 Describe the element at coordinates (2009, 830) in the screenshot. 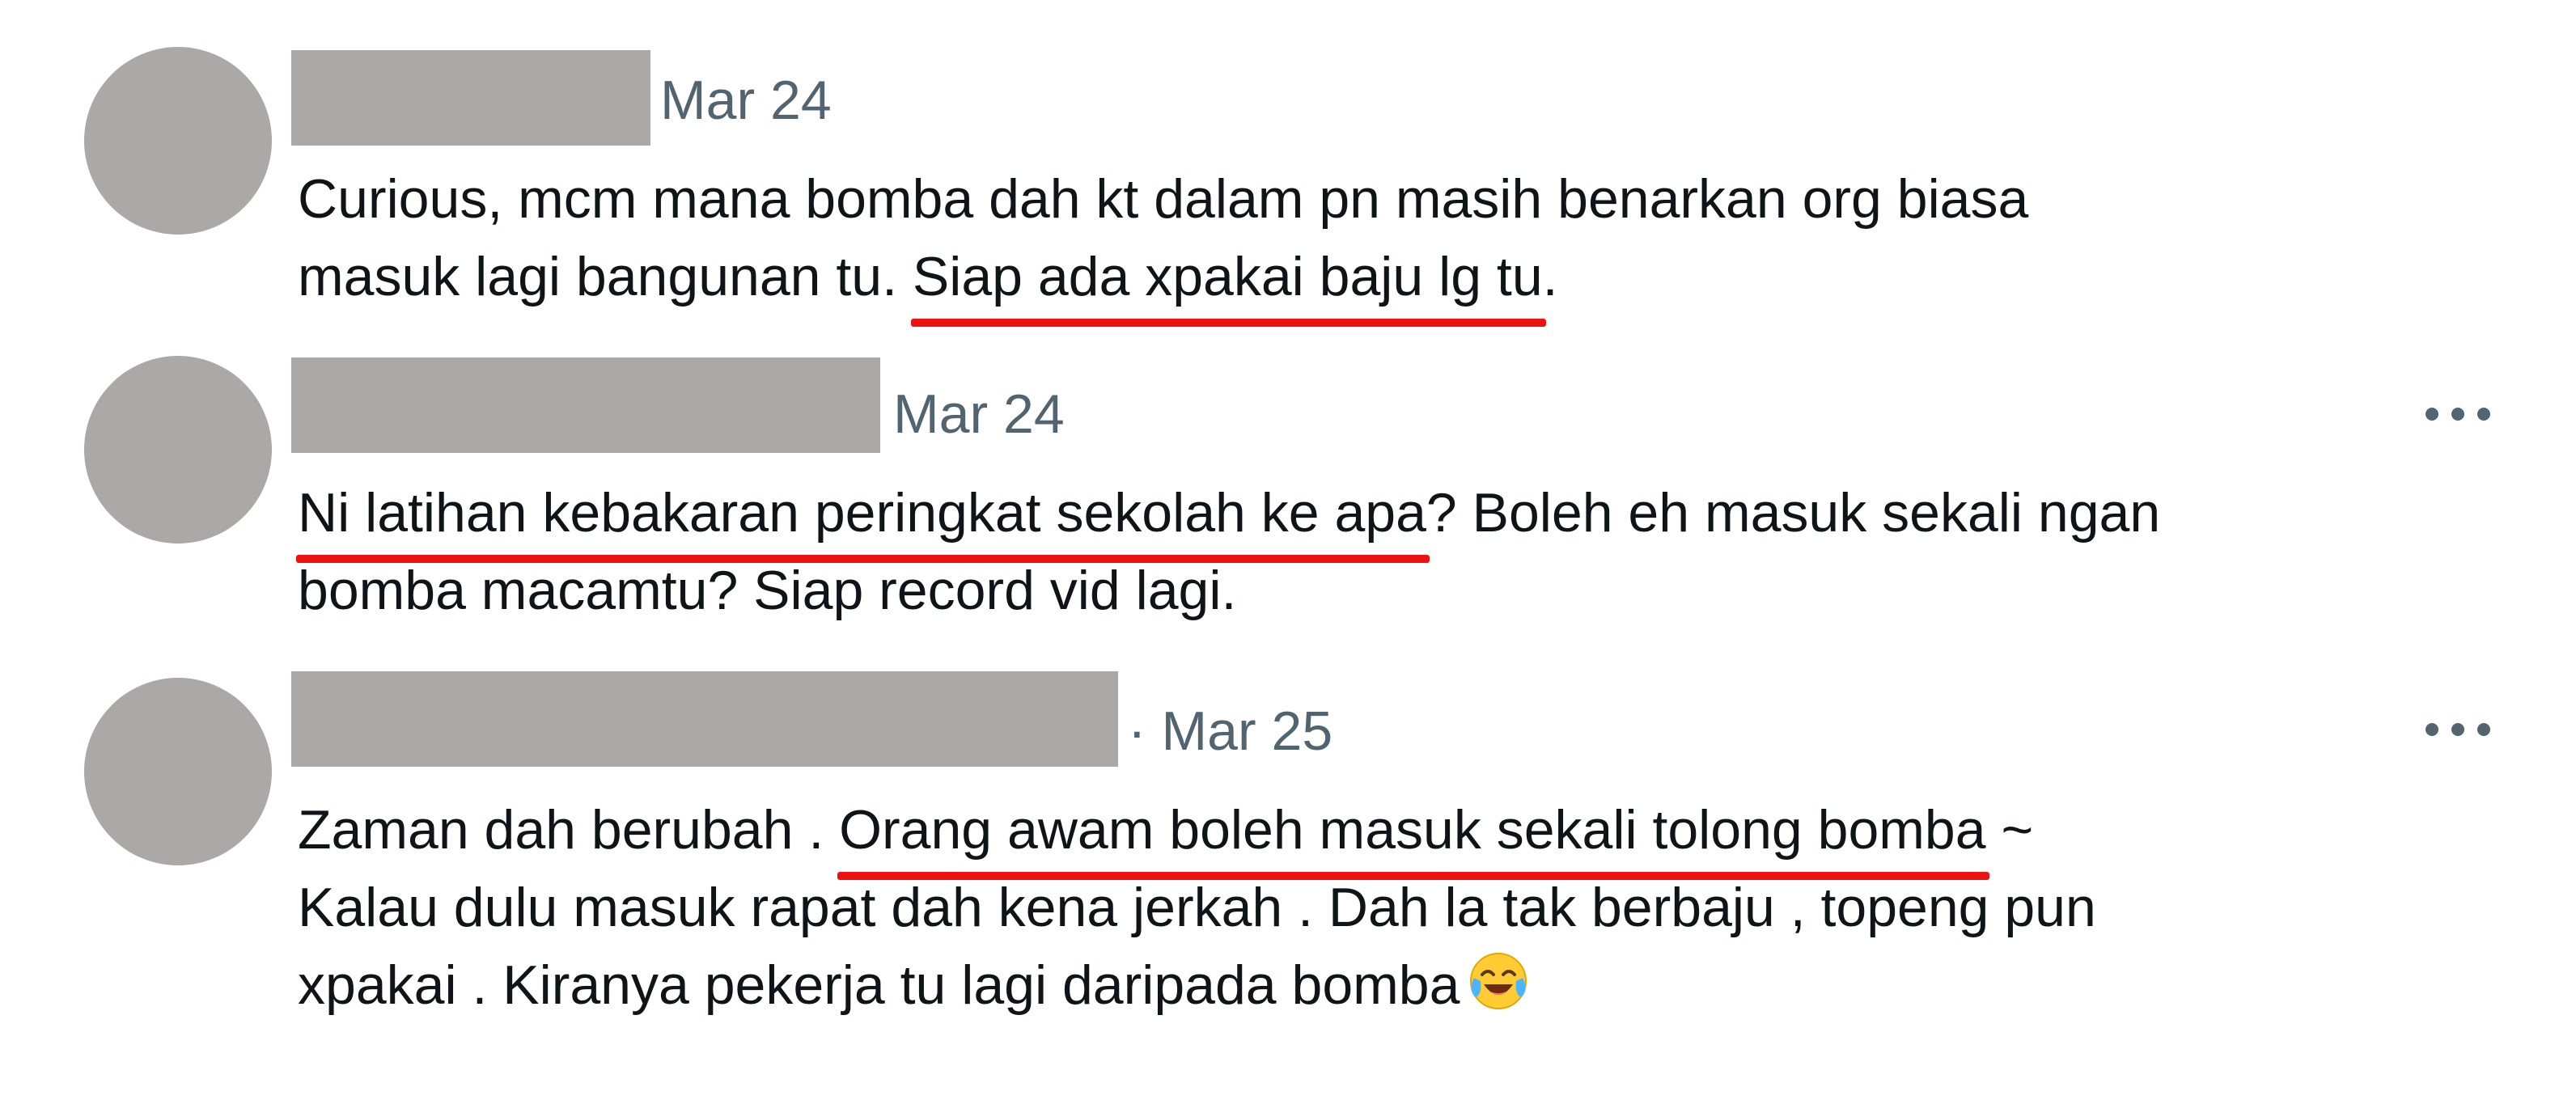

I see `text-segment: ~` at that location.